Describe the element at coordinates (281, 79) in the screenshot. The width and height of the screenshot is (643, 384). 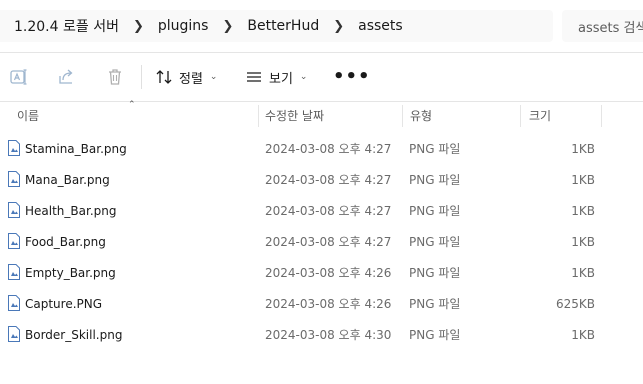
I see `view-label: 보기` at that location.